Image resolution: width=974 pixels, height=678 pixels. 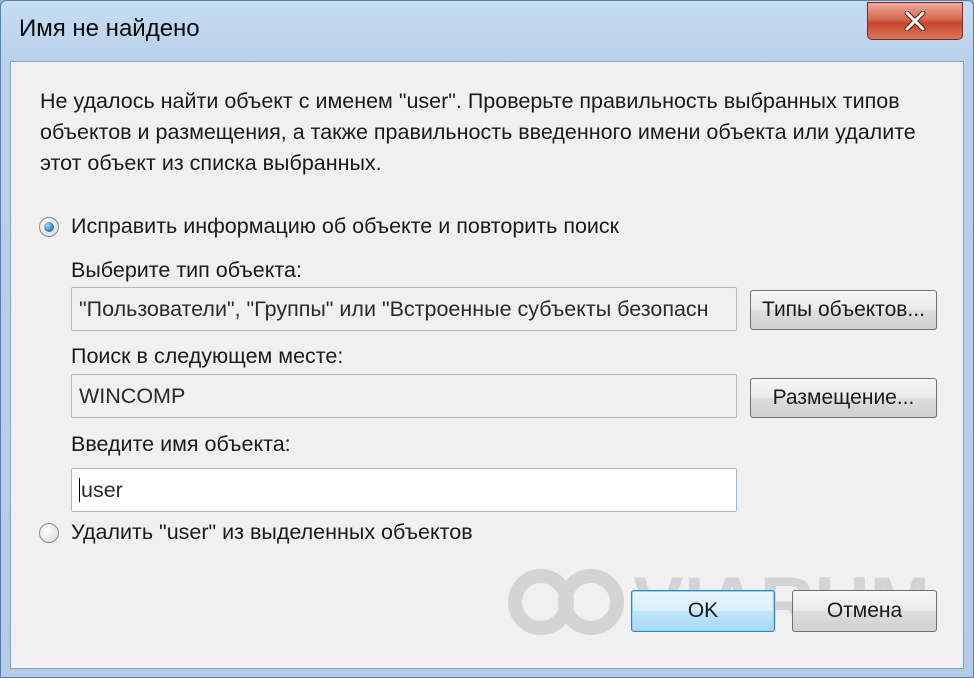 I want to click on text-caret, so click(x=79, y=489).